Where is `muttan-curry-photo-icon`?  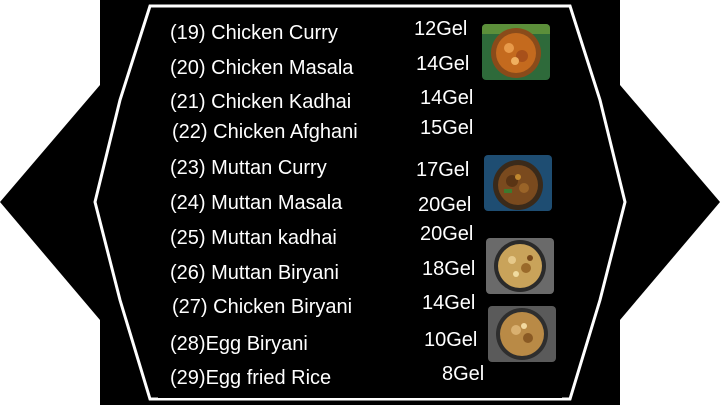
muttan-curry-photo-icon is located at coordinates (518, 183).